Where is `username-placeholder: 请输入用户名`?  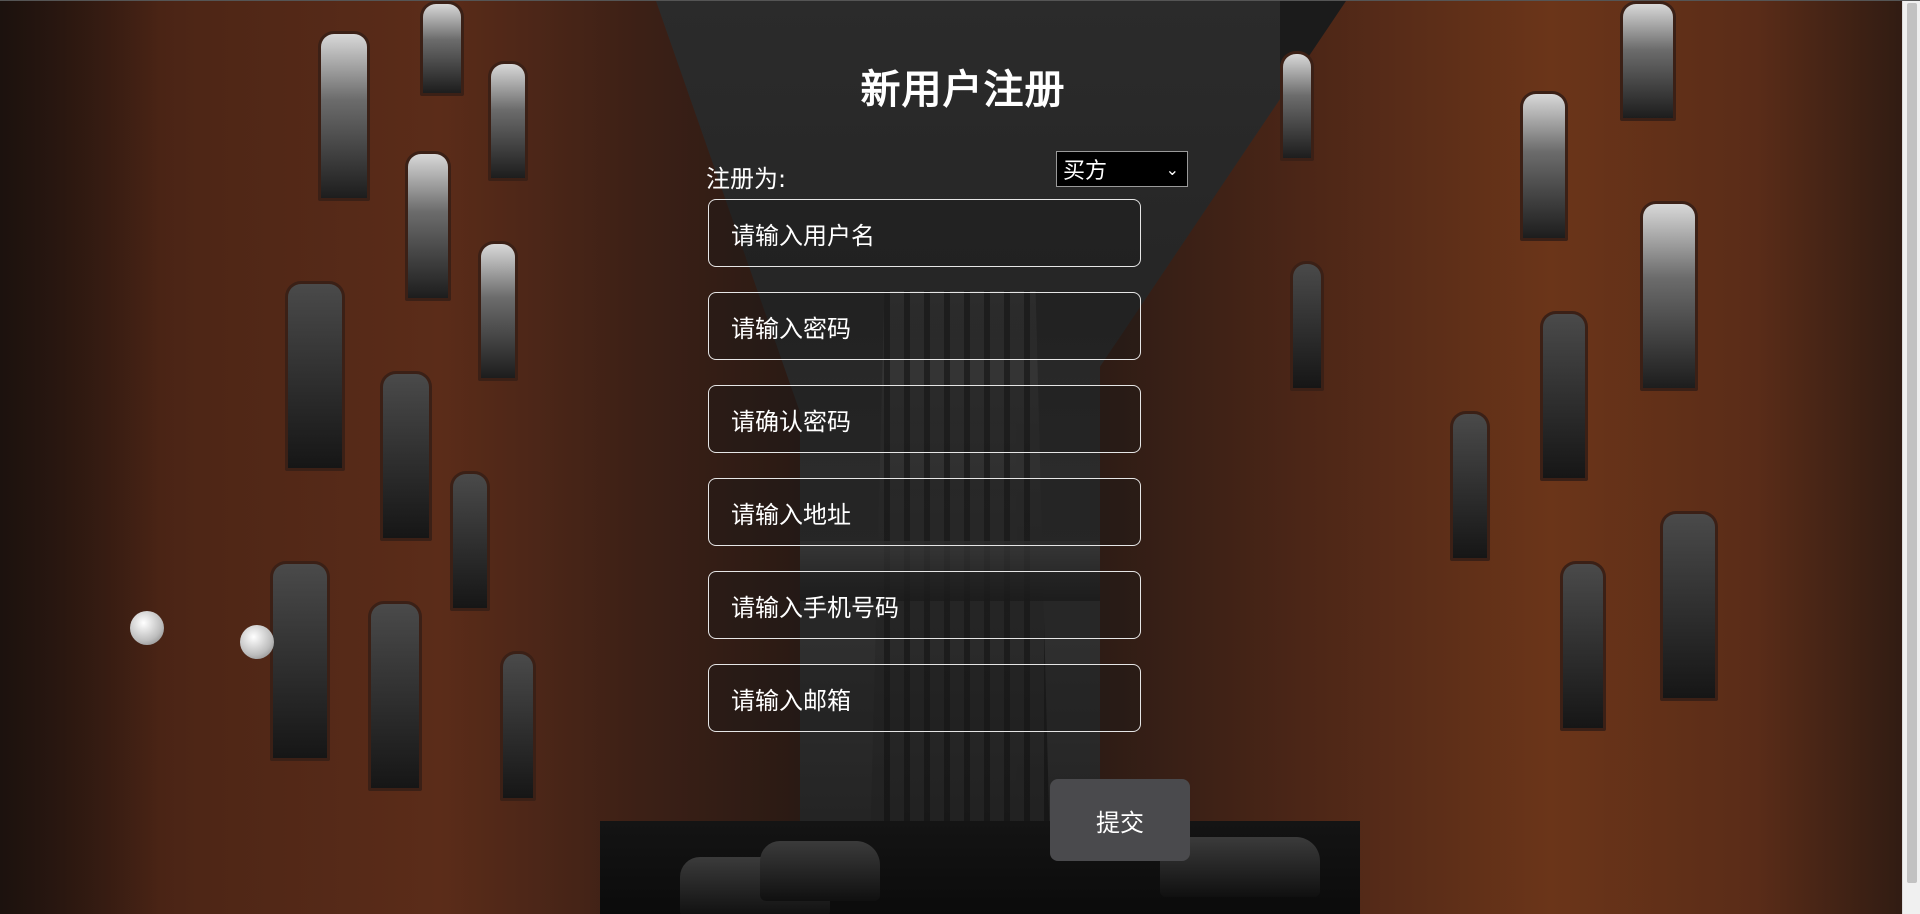 username-placeholder: 请输入用户名 is located at coordinates (803, 235).